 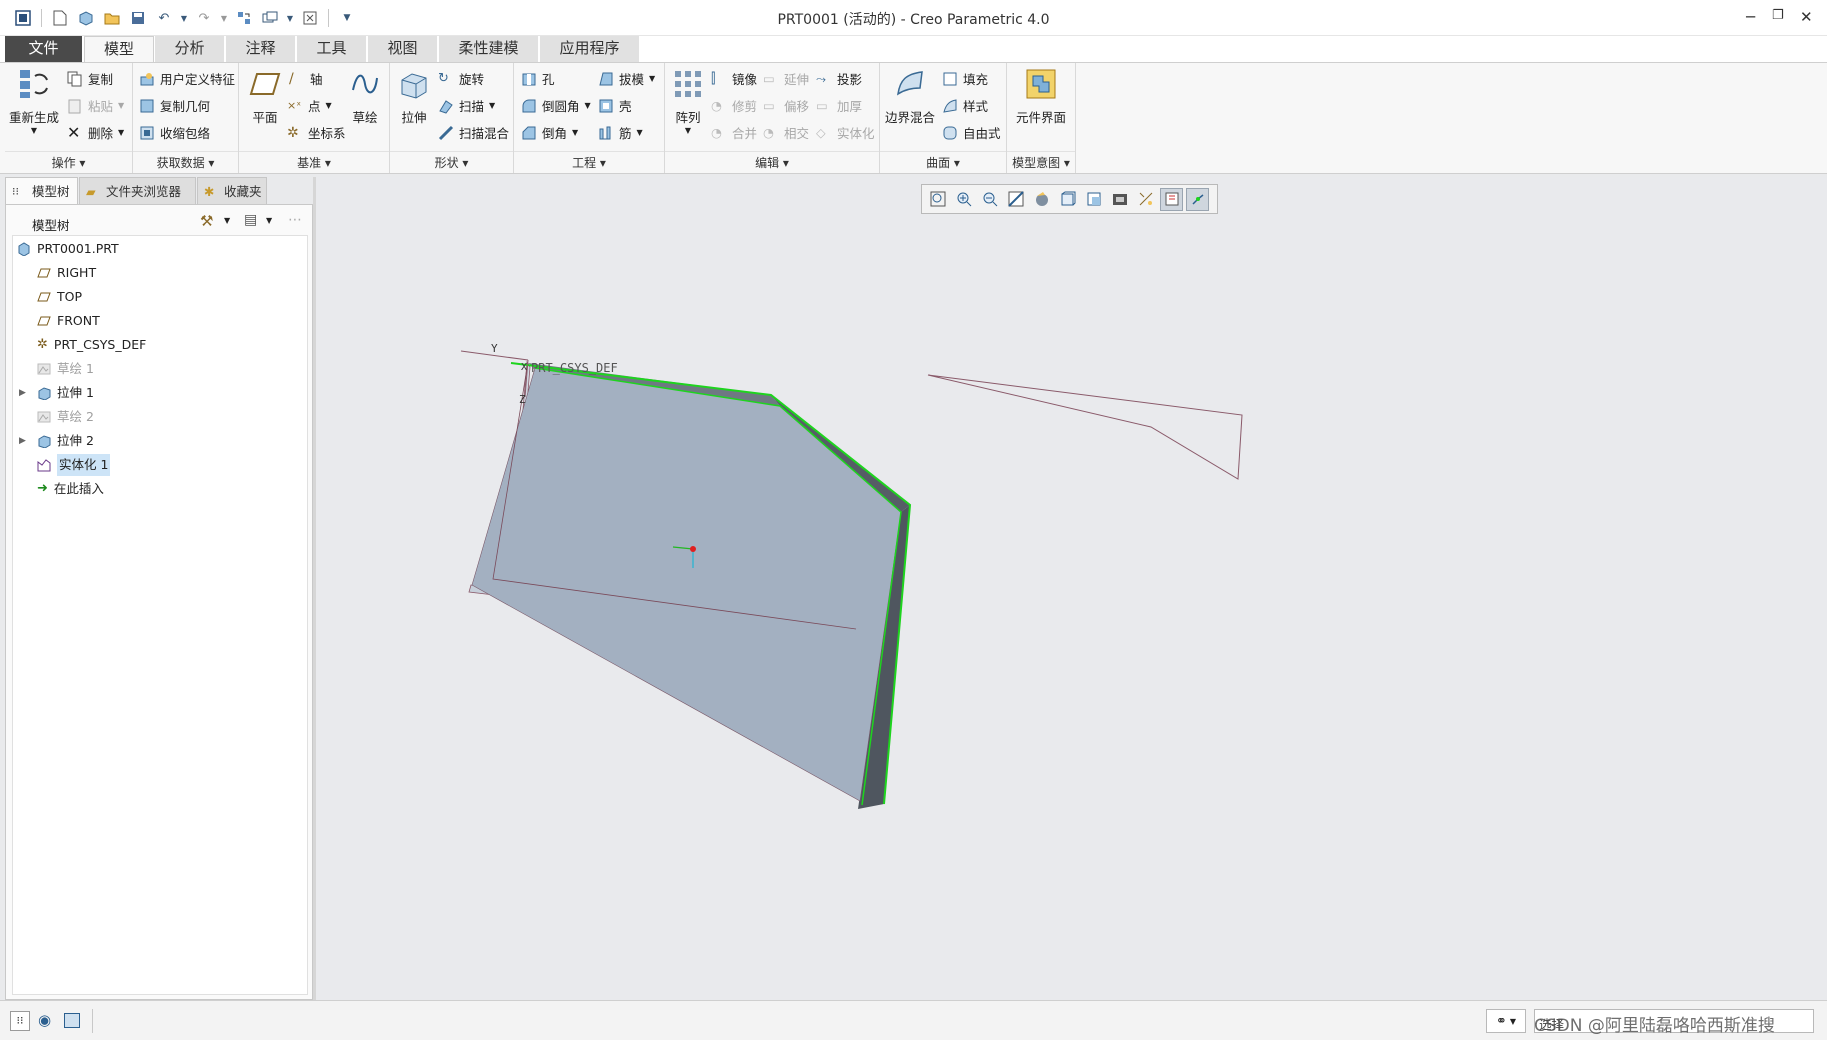 What do you see at coordinates (206, 221) in the screenshot?
I see `tree-settings-icon: ⚒` at bounding box center [206, 221].